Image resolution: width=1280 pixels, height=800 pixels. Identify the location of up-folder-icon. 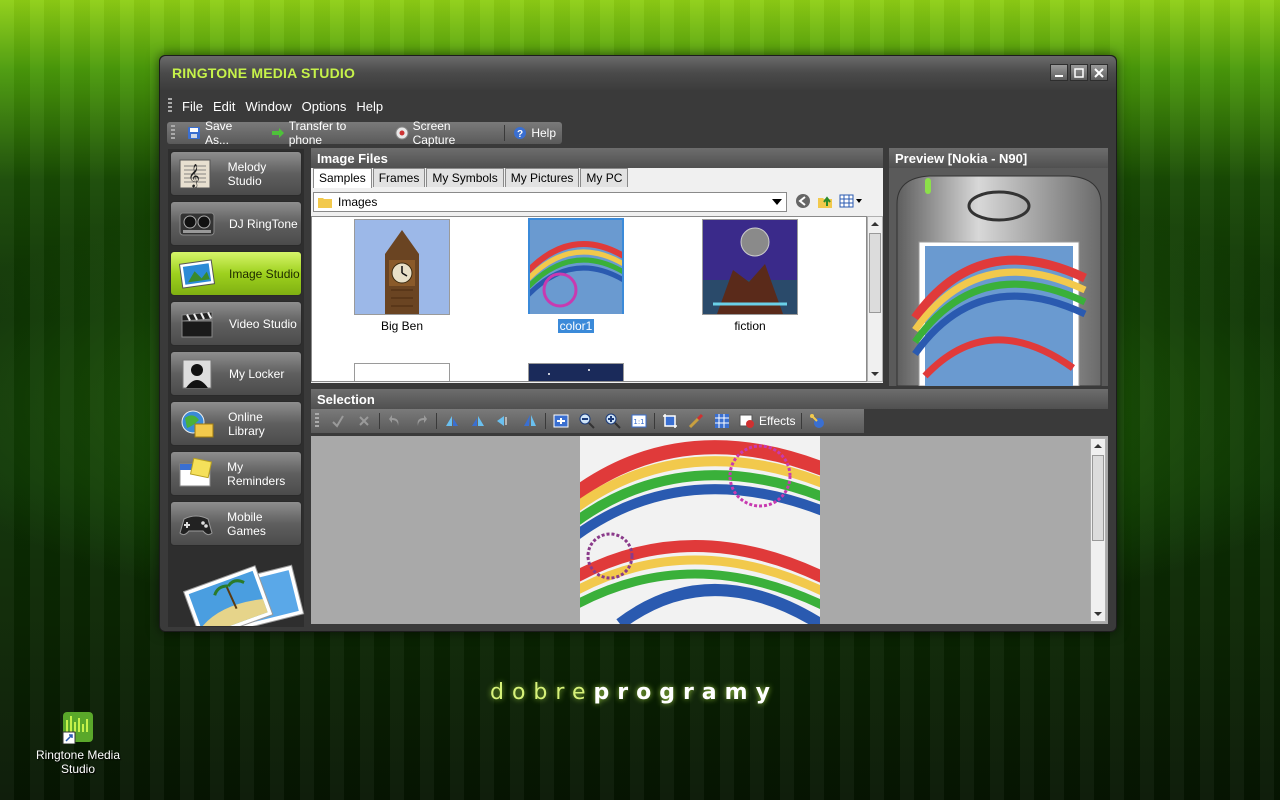
(825, 201).